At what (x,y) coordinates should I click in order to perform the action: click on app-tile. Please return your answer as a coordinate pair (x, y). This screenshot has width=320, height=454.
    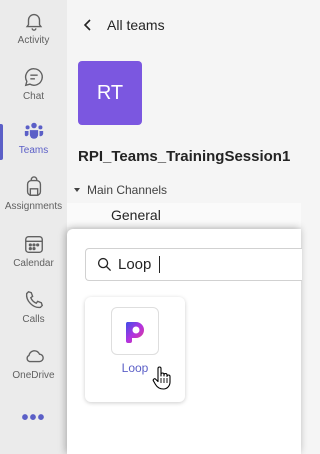
    Looking at the image, I should click on (135, 331).